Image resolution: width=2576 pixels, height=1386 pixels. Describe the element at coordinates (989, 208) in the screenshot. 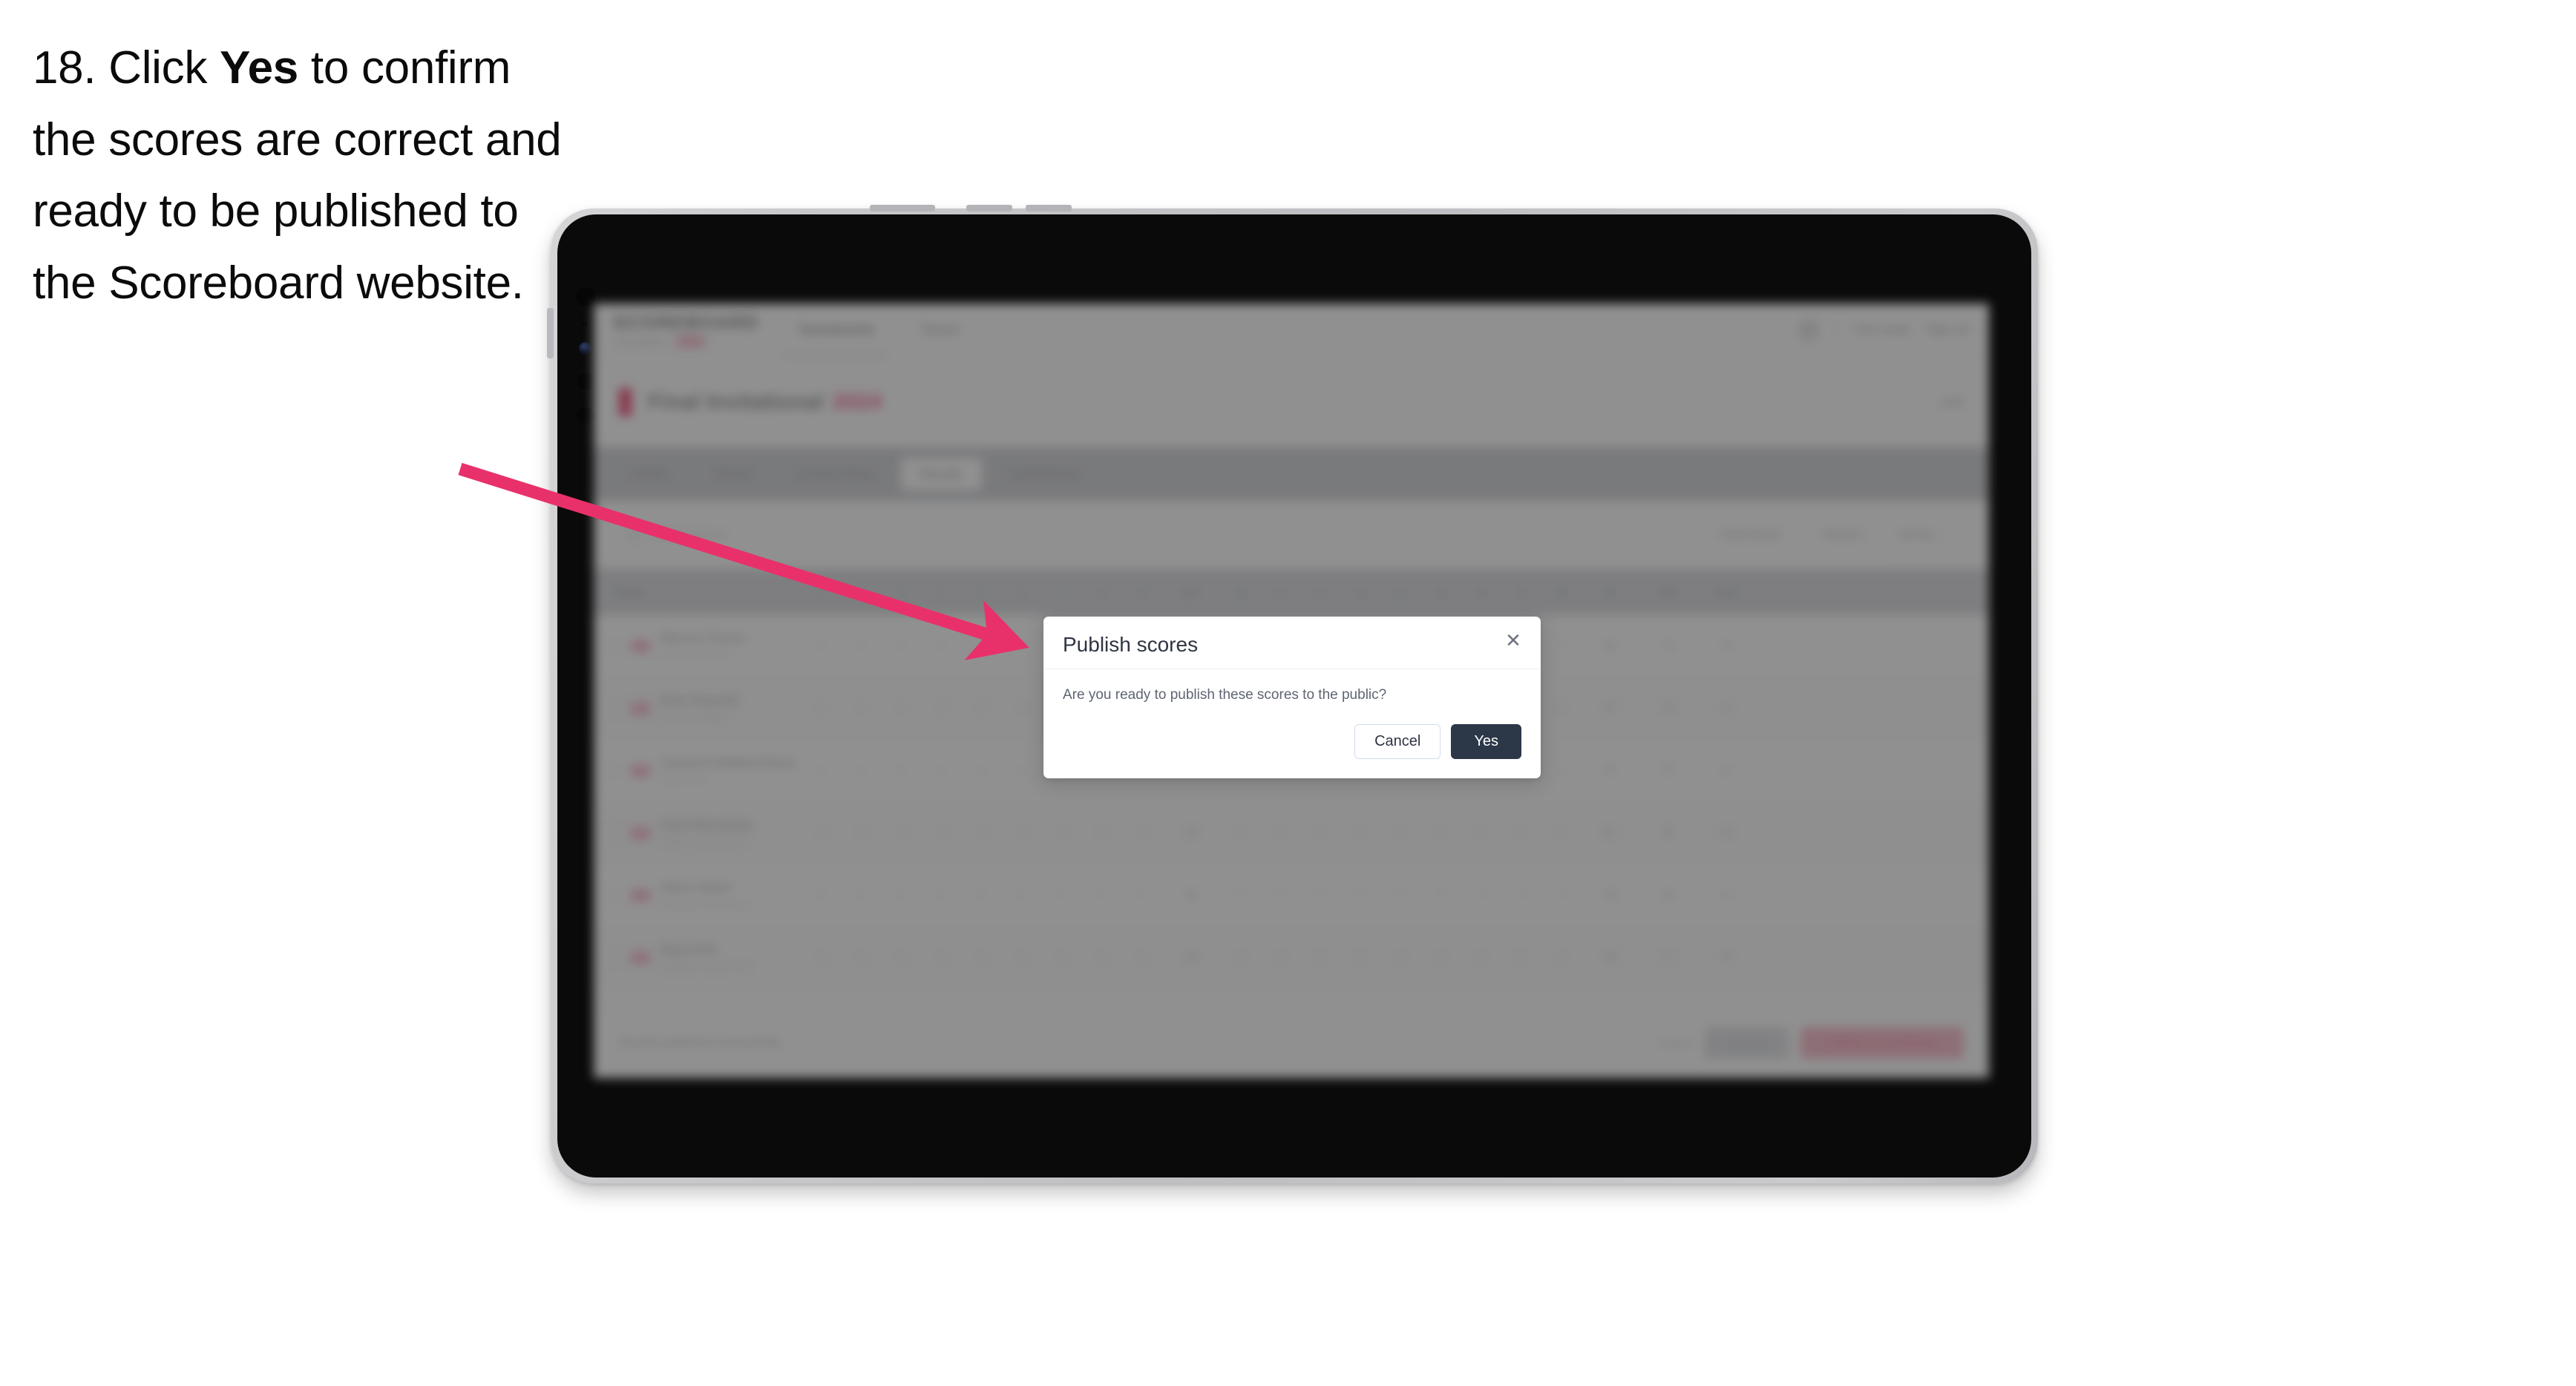

I see `device-volume-up-button` at that location.